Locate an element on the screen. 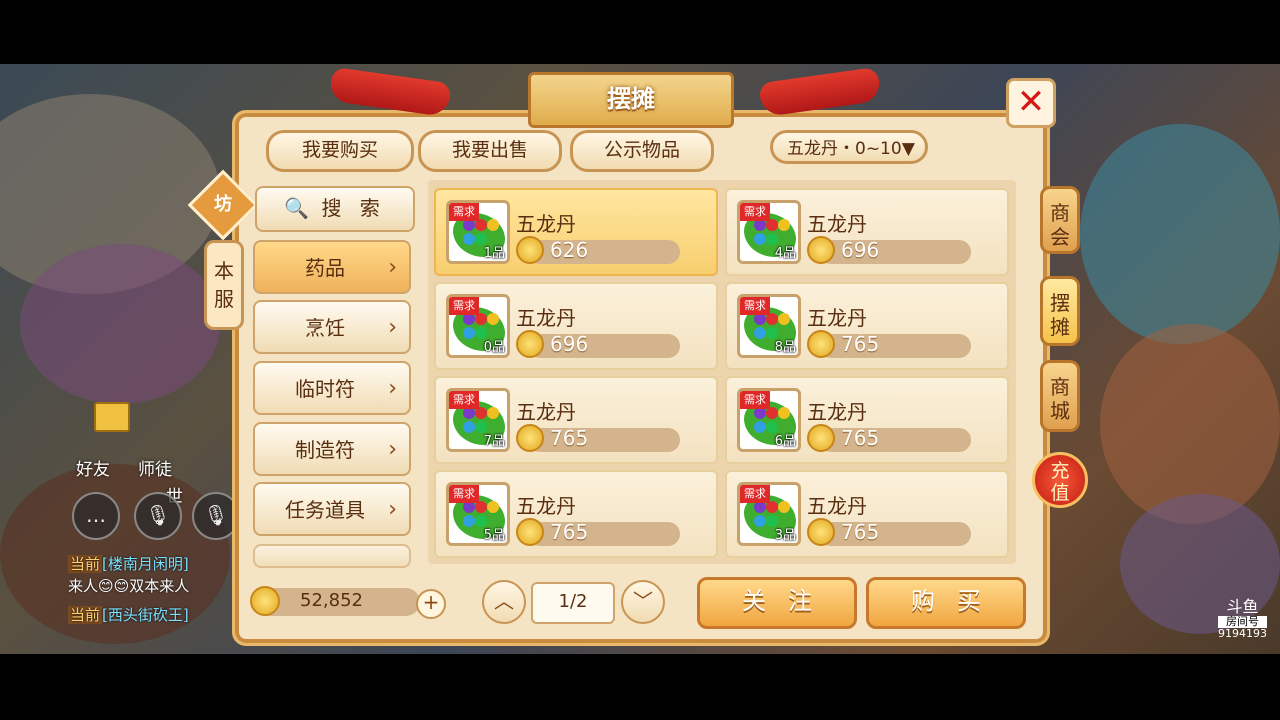  recharge-button: 充 值 is located at coordinates (1060, 480).